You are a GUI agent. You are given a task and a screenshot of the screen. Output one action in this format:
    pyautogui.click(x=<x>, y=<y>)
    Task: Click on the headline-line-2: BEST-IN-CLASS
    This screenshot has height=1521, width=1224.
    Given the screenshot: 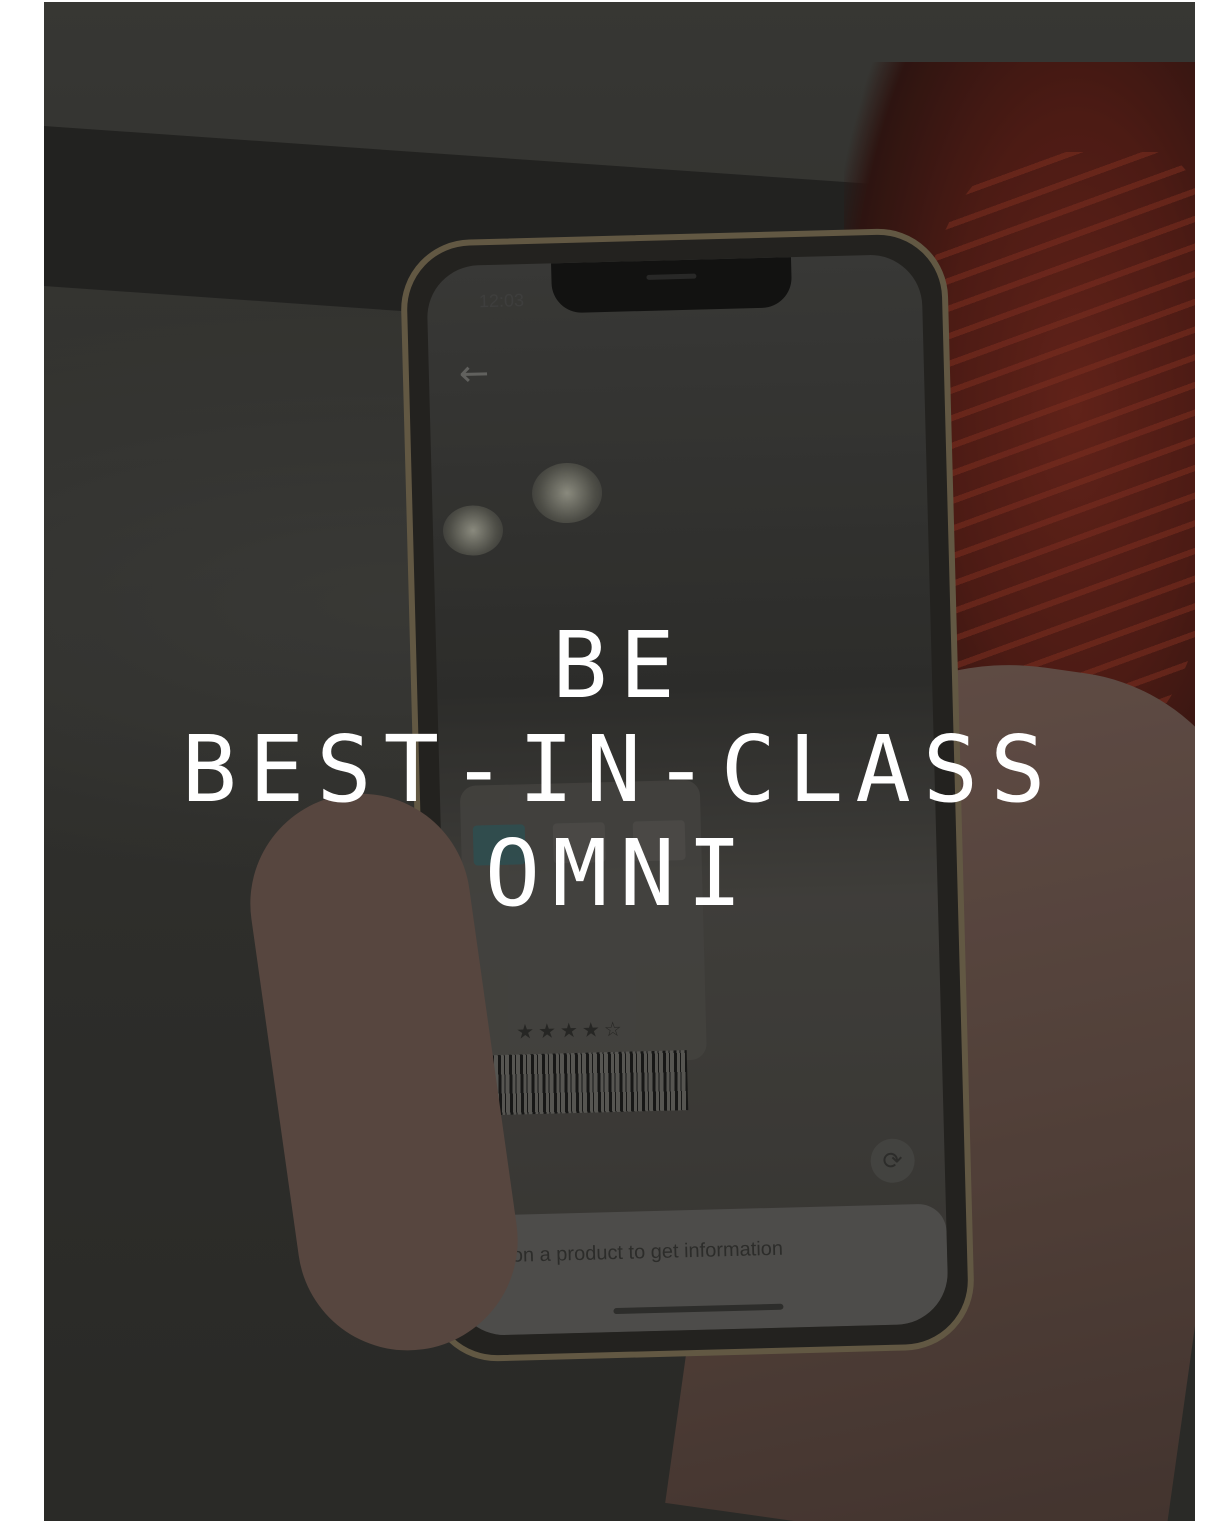 What is the action you would take?
    pyautogui.click(x=619, y=769)
    